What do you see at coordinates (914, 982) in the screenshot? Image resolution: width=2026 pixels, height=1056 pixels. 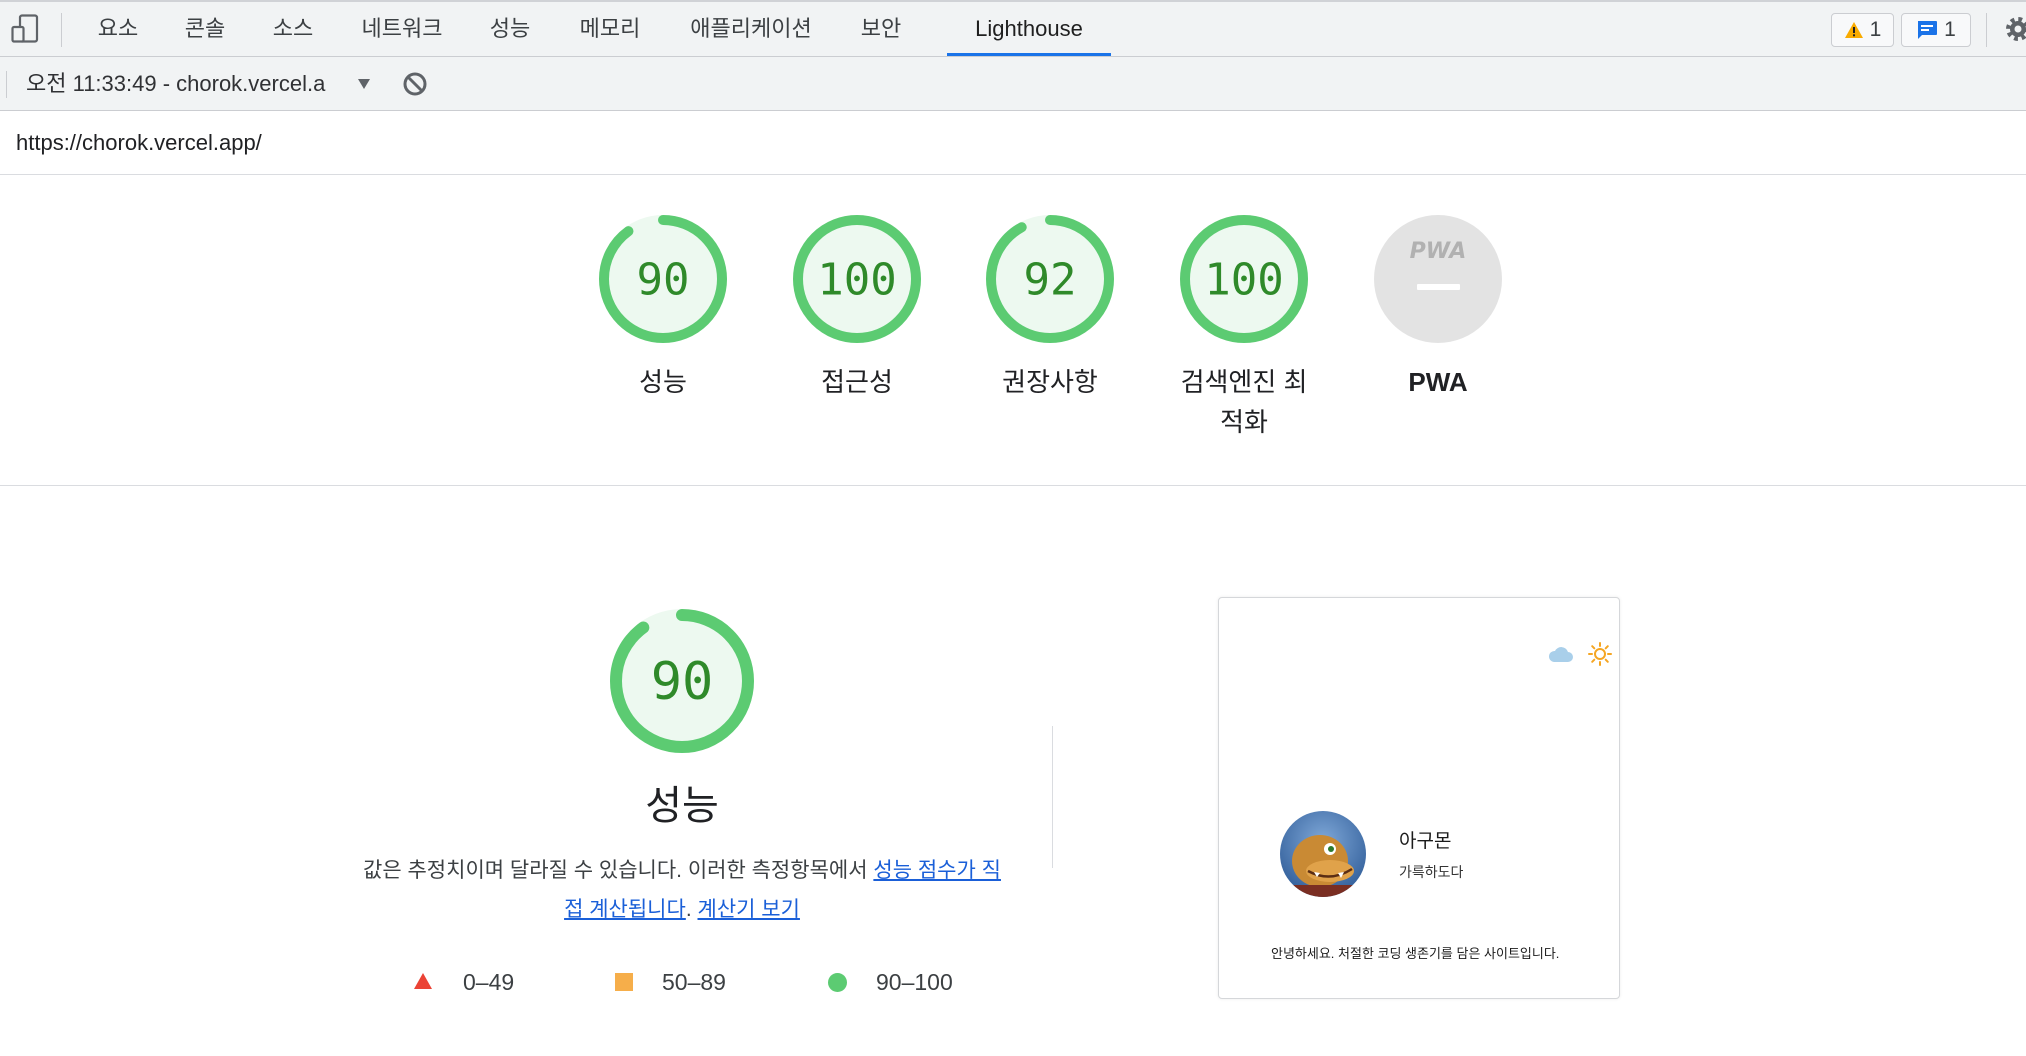 I see `legend-pass-range: 90–100` at bounding box center [914, 982].